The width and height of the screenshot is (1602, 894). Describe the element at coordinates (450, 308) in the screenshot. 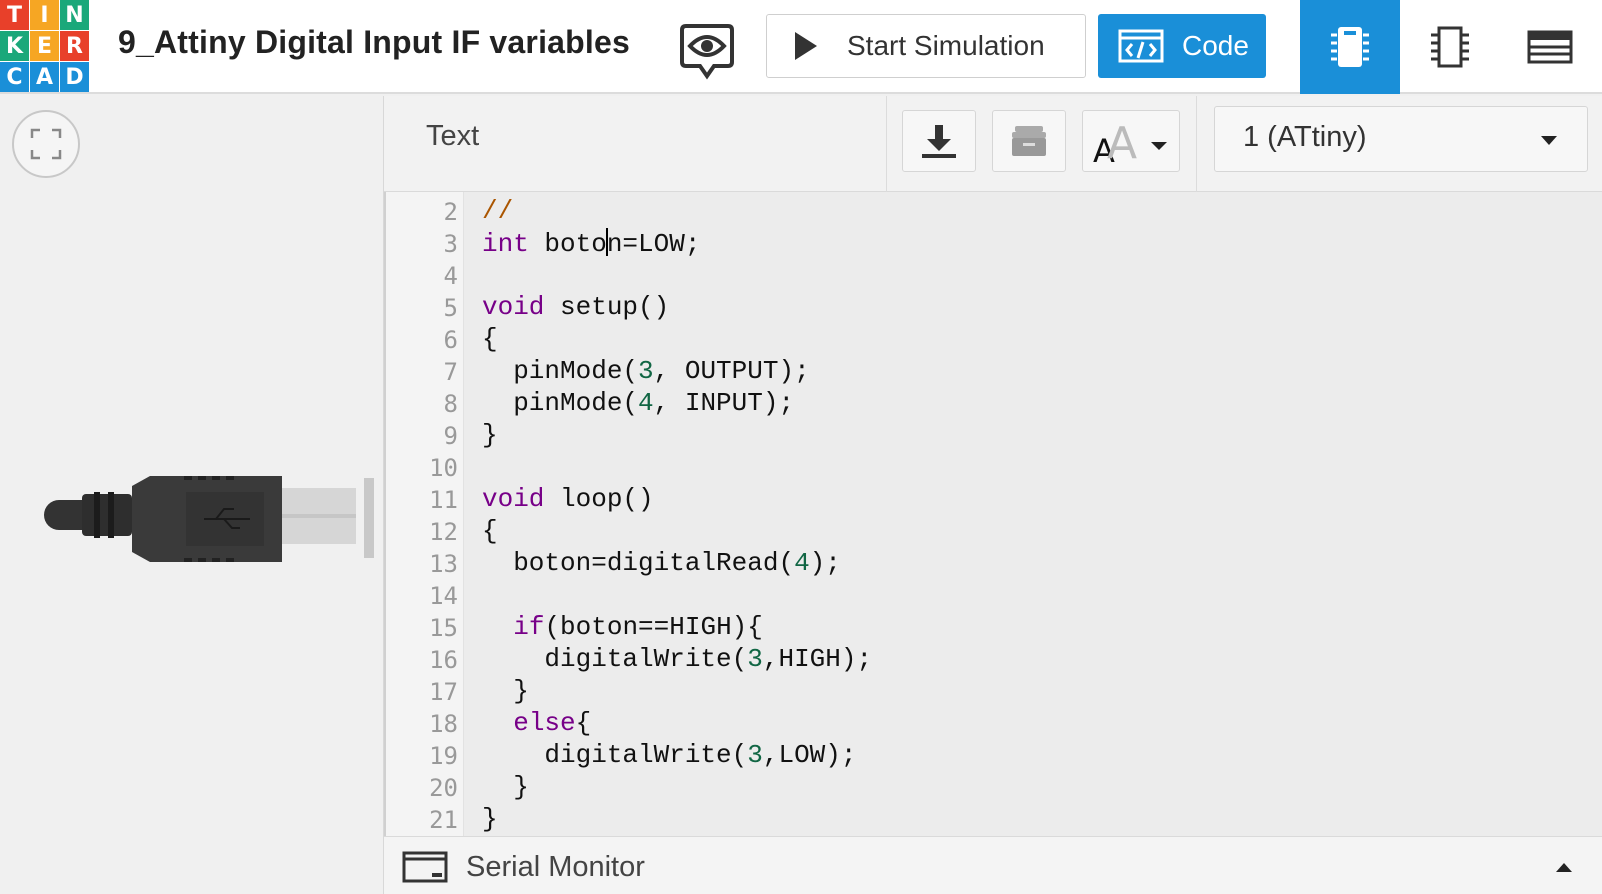

I see `line-number: 5` at that location.